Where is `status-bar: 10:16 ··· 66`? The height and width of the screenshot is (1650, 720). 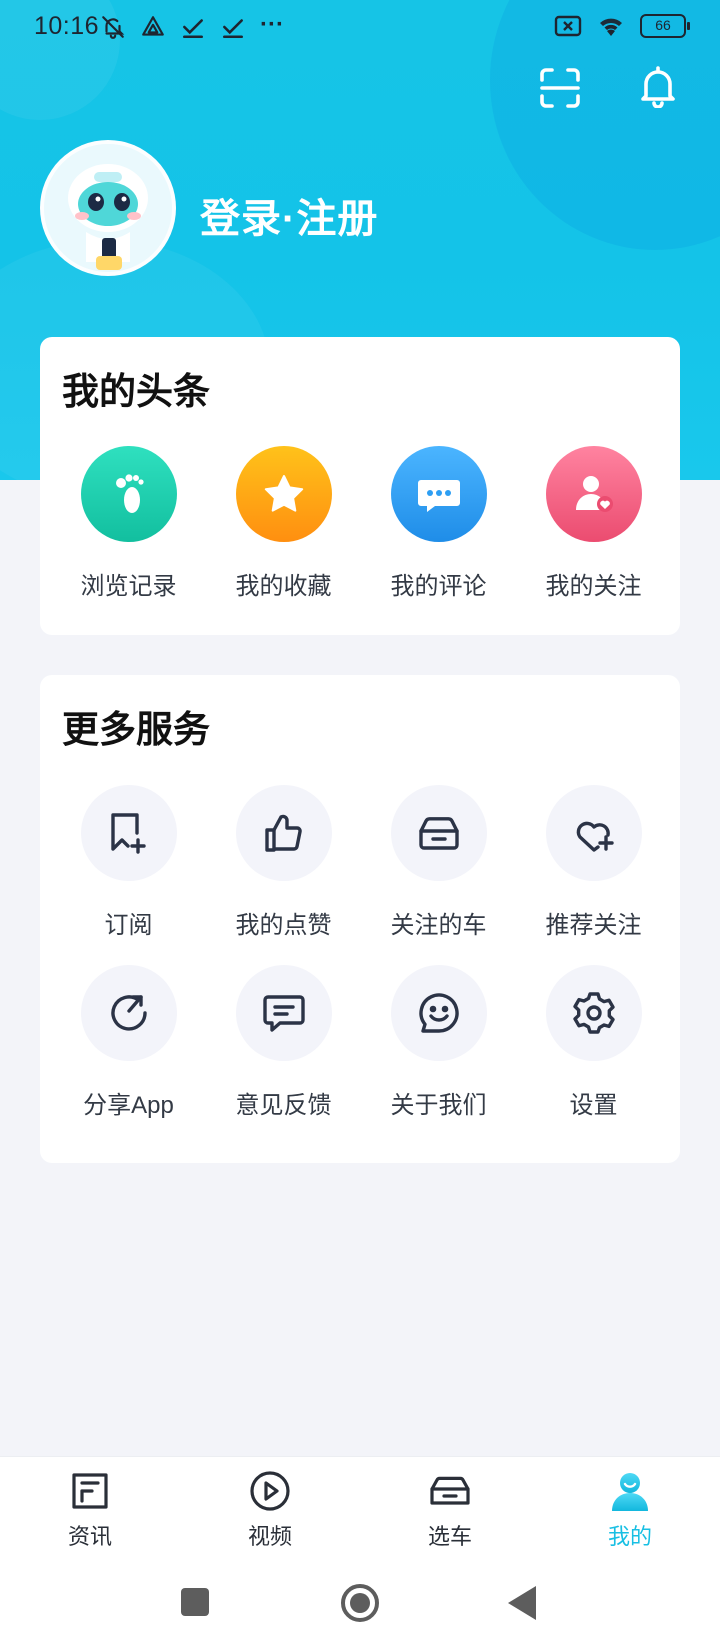 status-bar: 10:16 ··· 66 is located at coordinates (360, 28).